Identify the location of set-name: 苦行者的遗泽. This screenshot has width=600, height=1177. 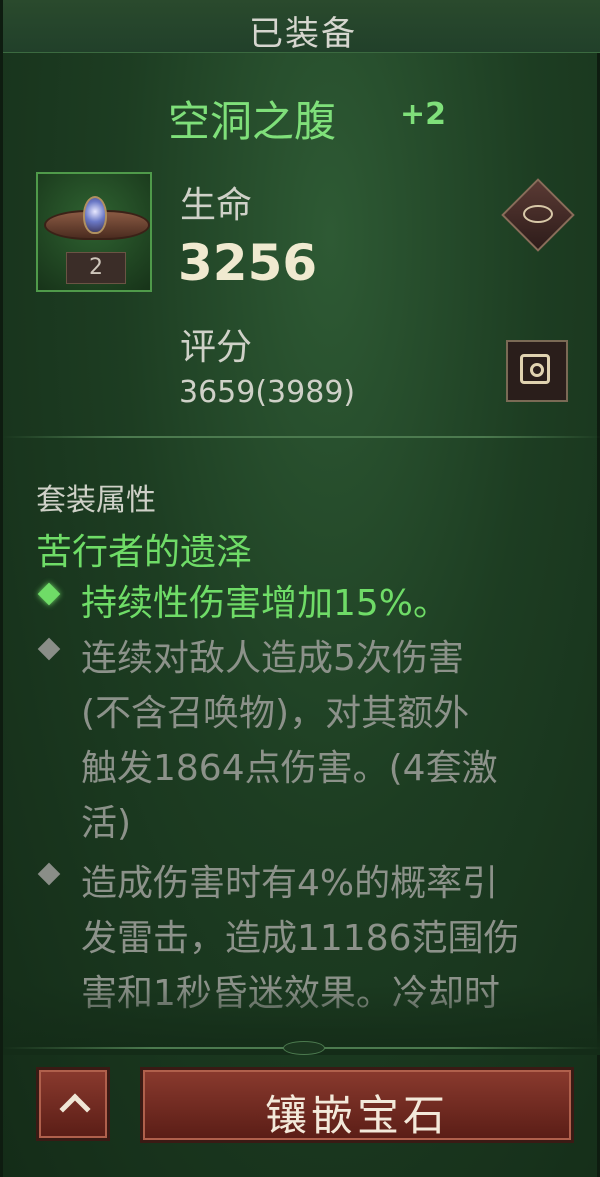
(144, 552).